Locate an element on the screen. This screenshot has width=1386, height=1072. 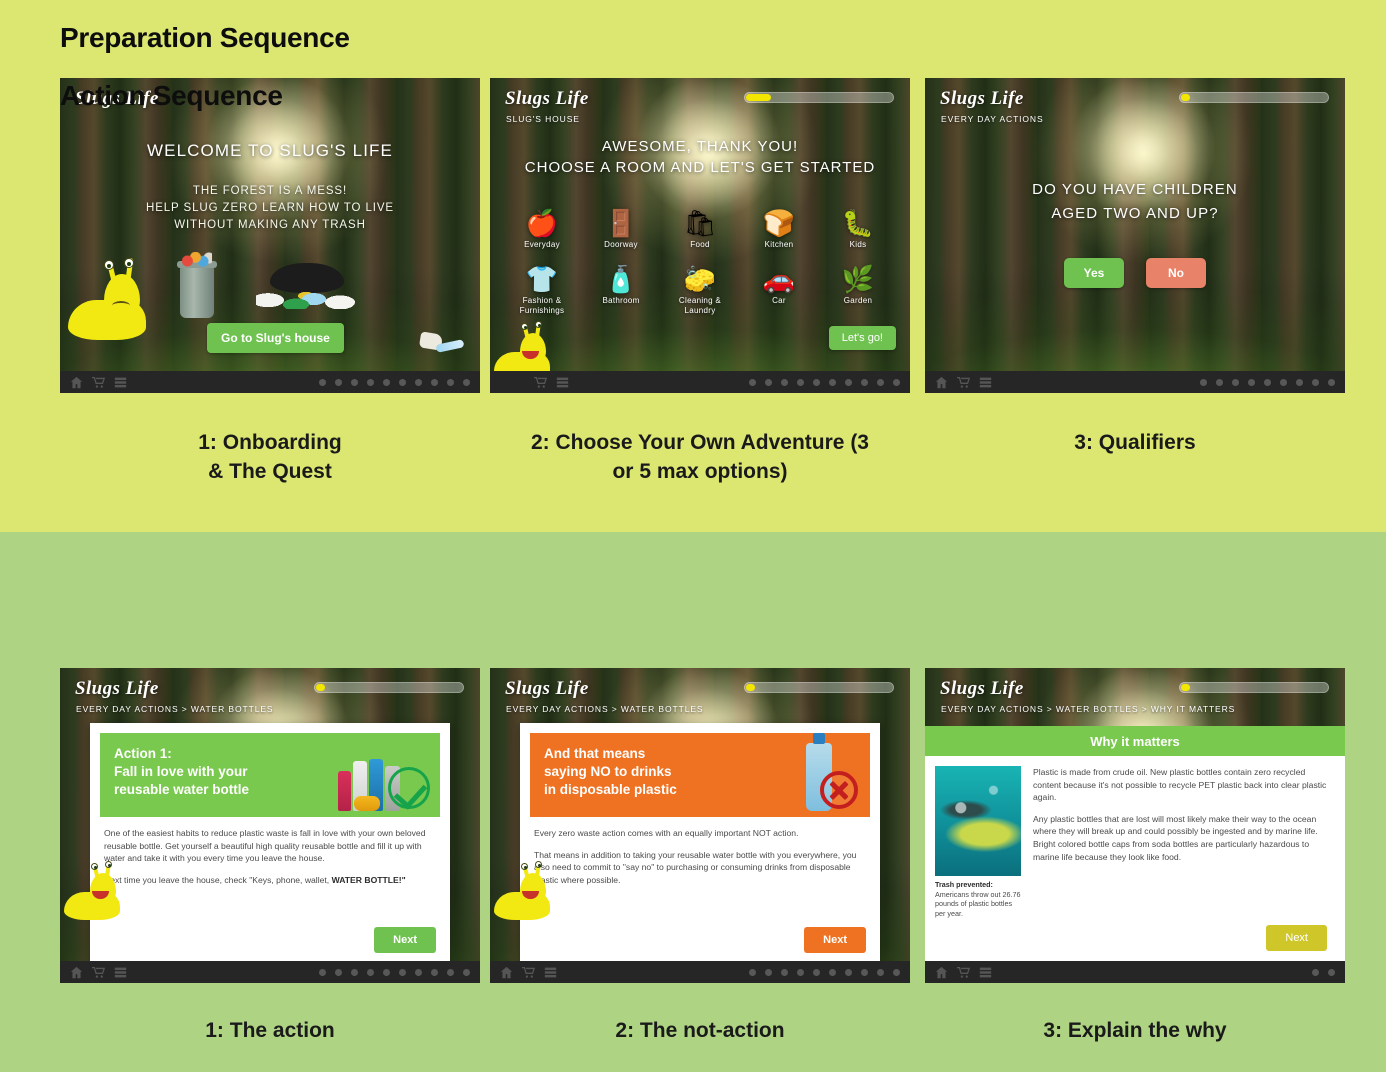
checkmark-icon is located at coordinates (409, 788).